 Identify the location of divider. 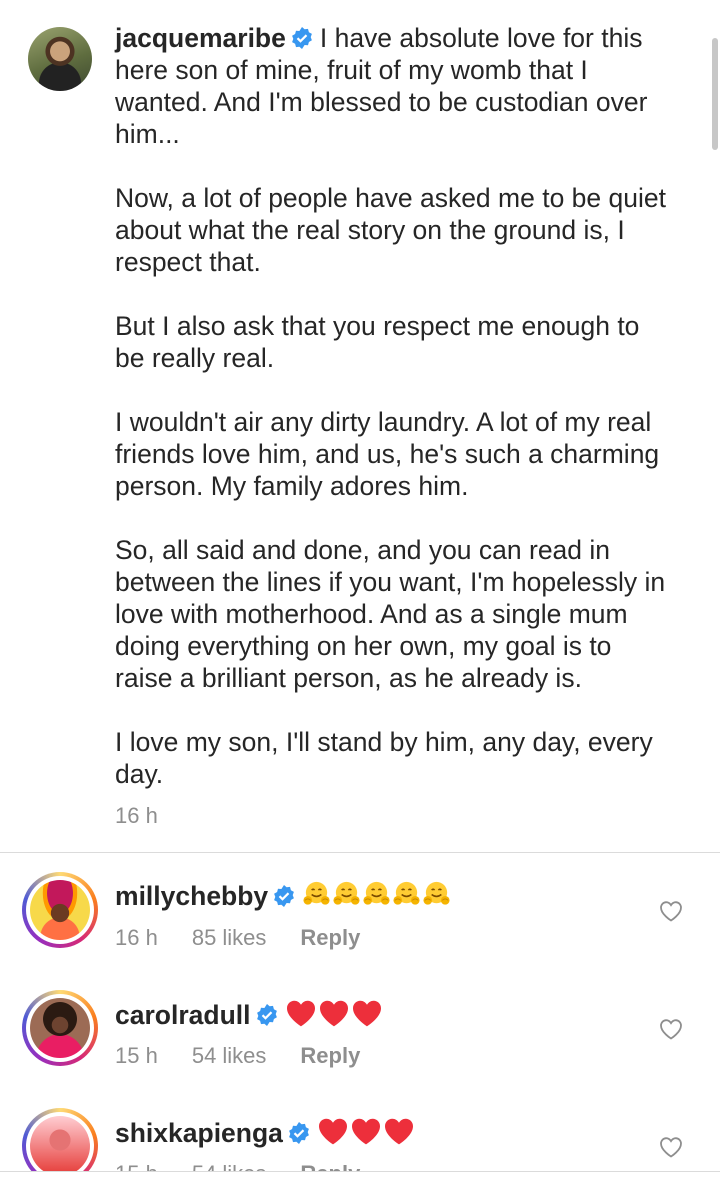
(360, 852).